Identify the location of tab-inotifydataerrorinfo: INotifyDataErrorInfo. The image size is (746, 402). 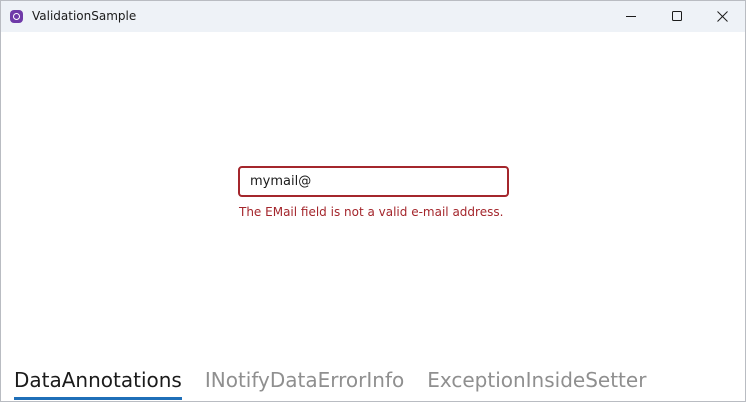
(304, 384).